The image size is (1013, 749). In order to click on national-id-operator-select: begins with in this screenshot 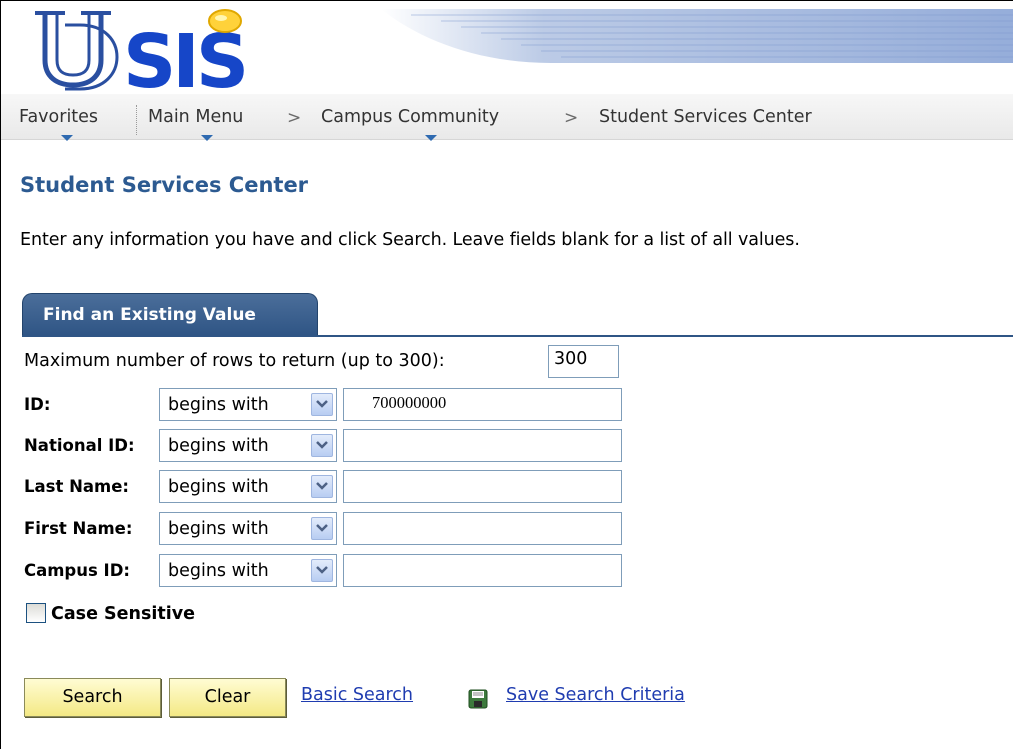, I will do `click(248, 445)`.